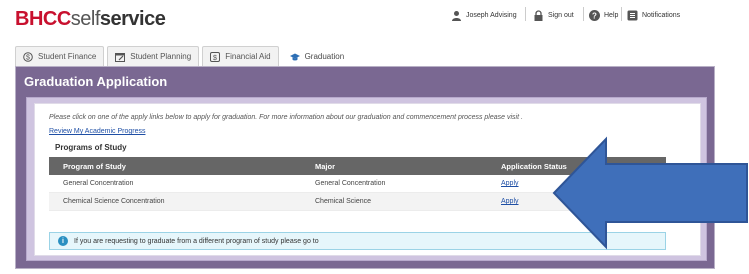 Image resolution: width=749 pixels, height=274 pixels. What do you see at coordinates (43, 19) in the screenshot?
I see `logo-bhcc: BHCC` at bounding box center [43, 19].